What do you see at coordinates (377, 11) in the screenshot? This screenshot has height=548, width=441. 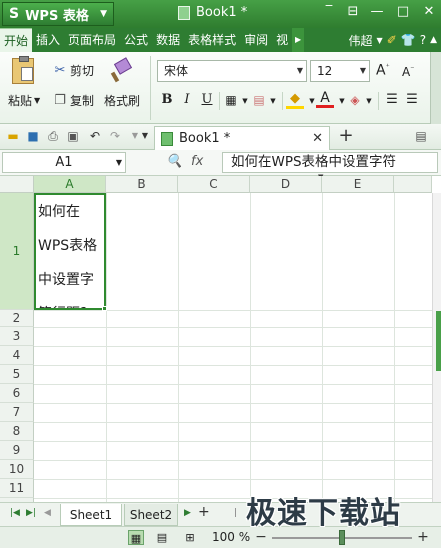 I see `minimize-button: —` at bounding box center [377, 11].